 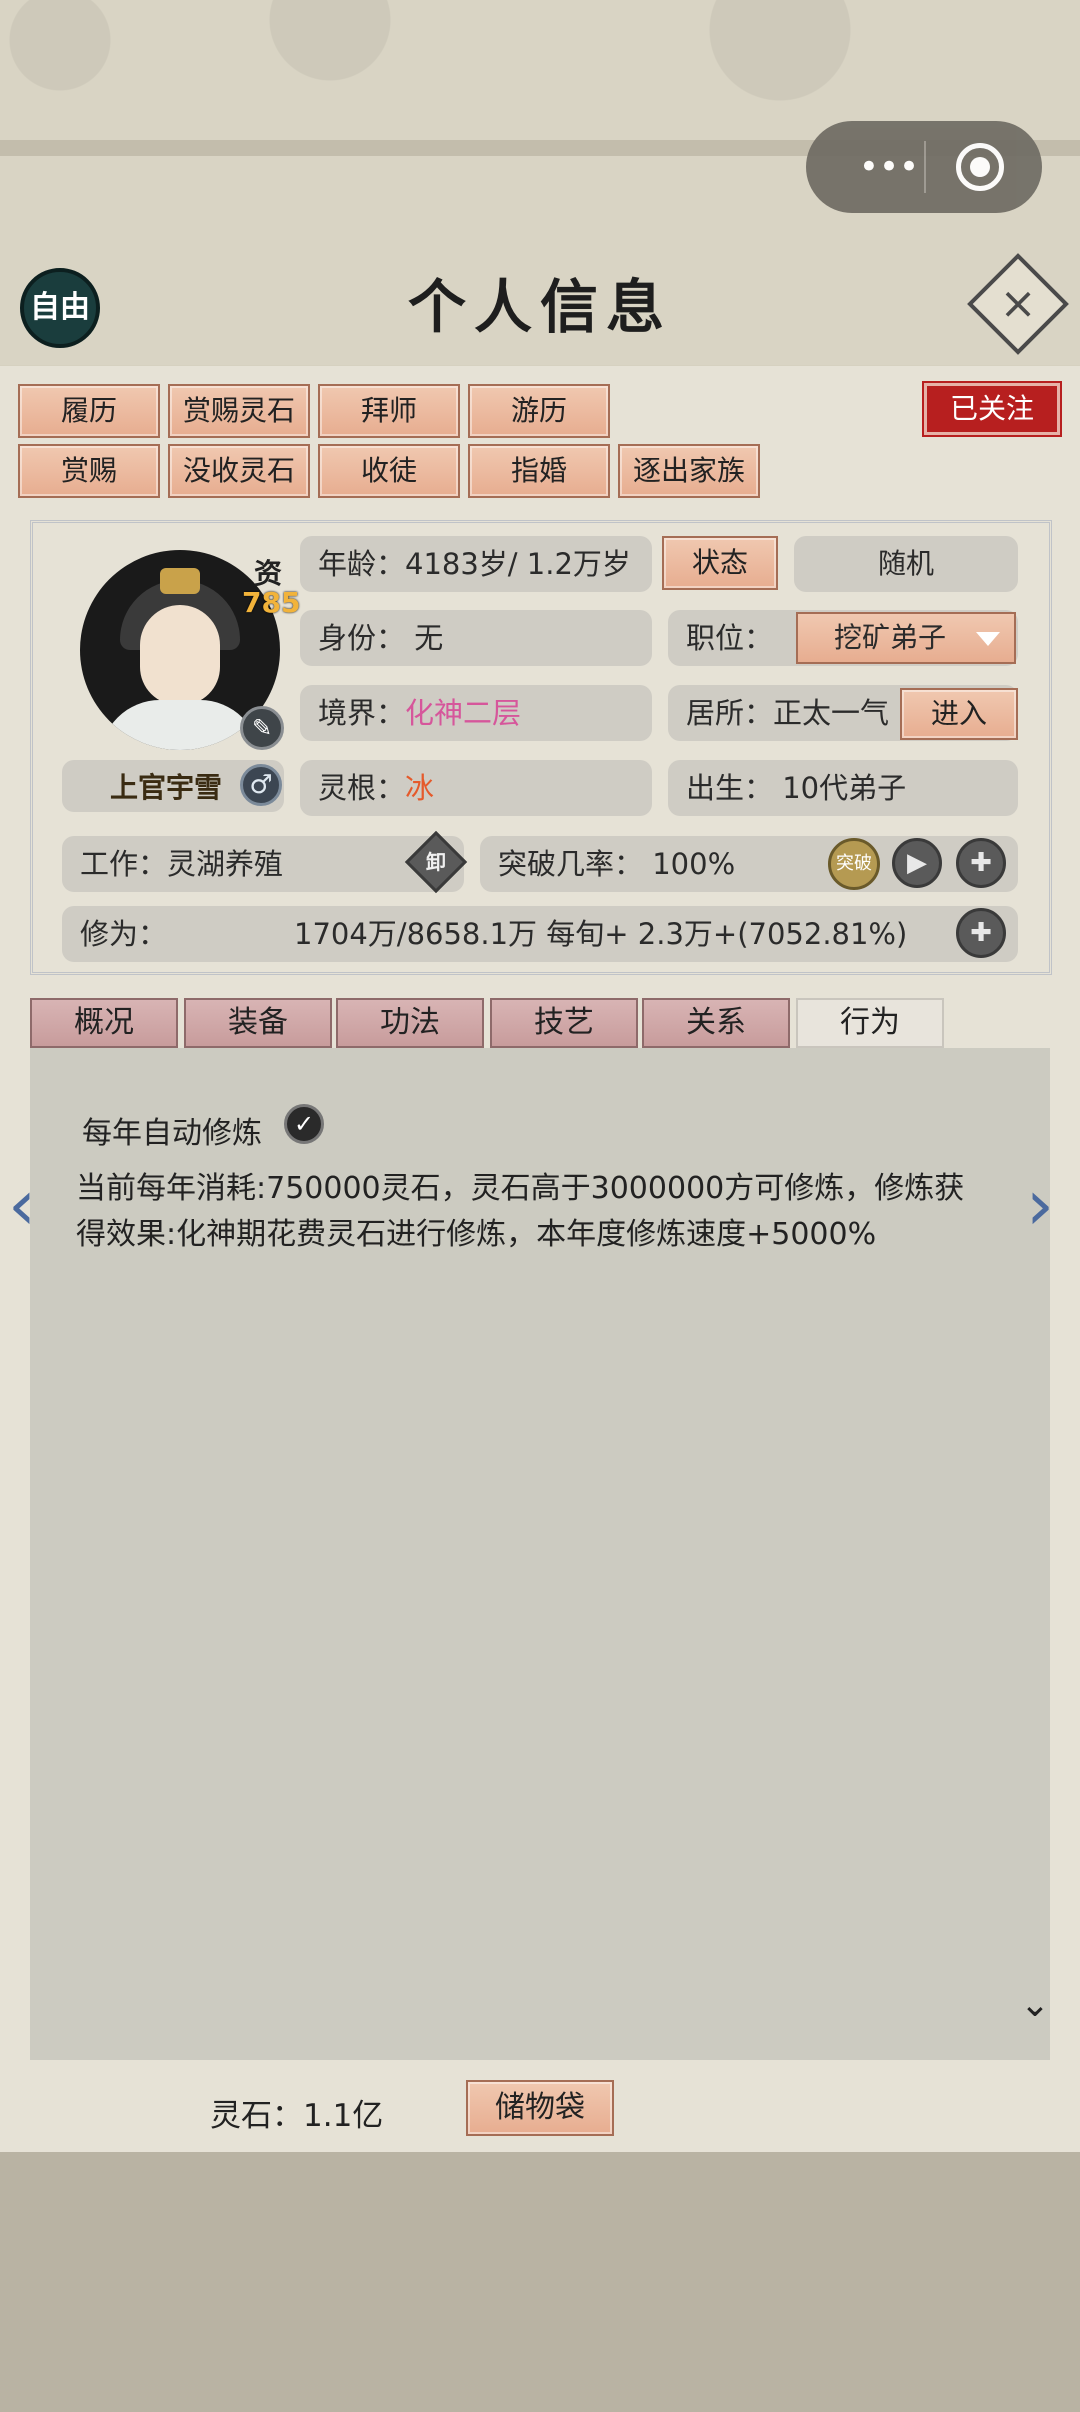 I want to click on expel-family-button: 逐出家族, so click(x=689, y=471).